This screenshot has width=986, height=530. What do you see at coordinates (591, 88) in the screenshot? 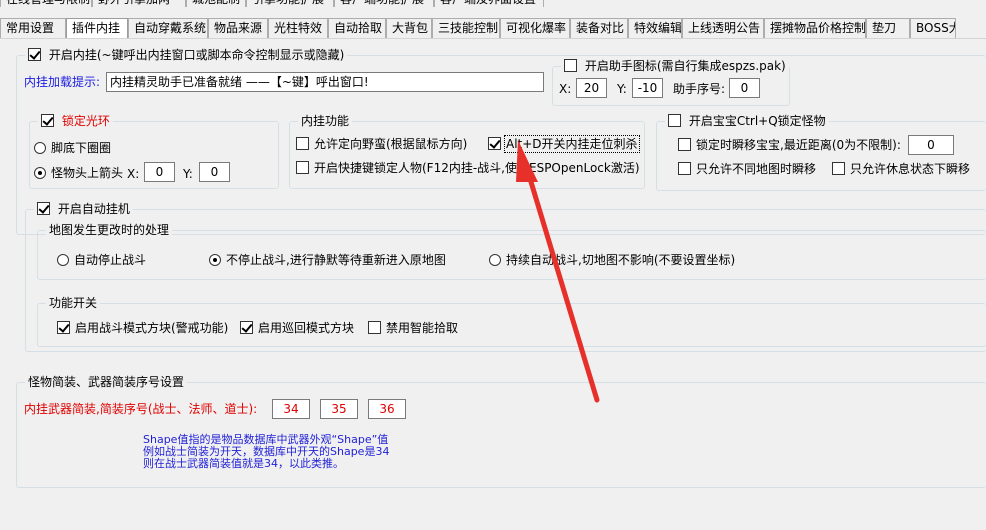
I see `assistant-x-input: 20` at bounding box center [591, 88].